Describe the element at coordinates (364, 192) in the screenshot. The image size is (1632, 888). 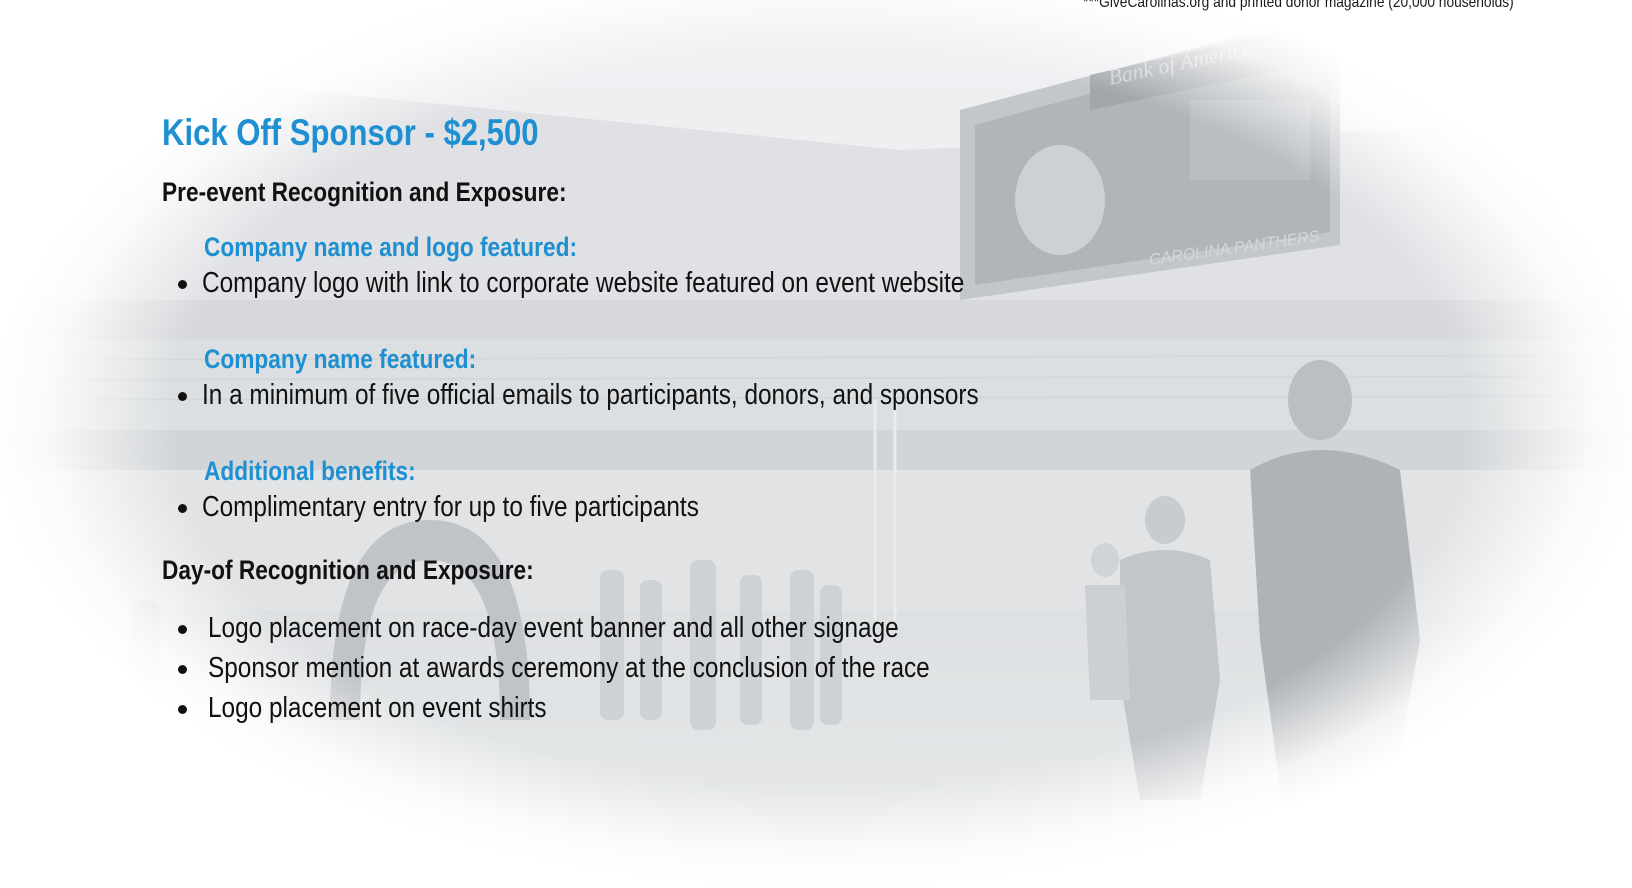
I see `pre-event-heading: Pre-event Recognition and Exposure:` at that location.